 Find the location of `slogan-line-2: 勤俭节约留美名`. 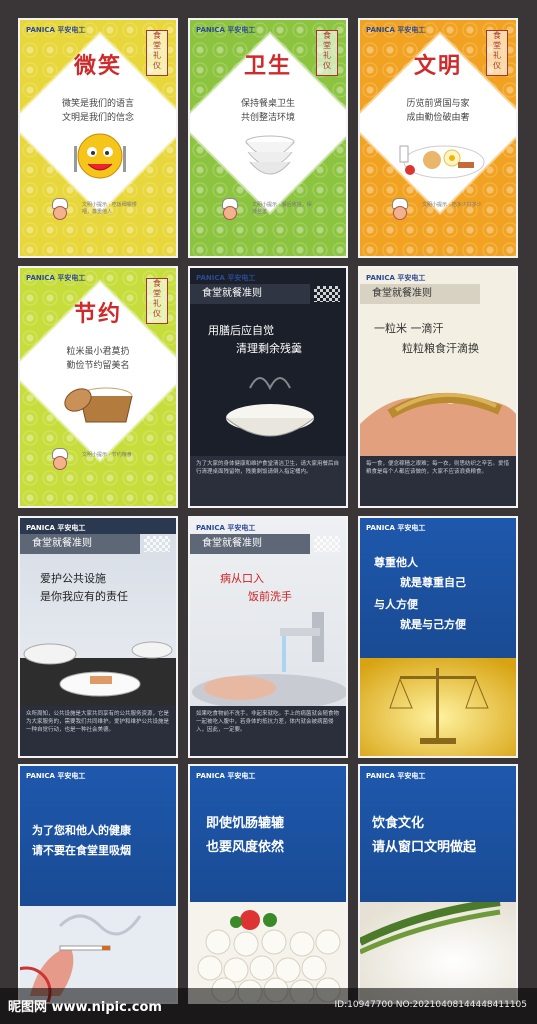

slogan-line-2: 勤俭节约留美名 is located at coordinates (98, 366).